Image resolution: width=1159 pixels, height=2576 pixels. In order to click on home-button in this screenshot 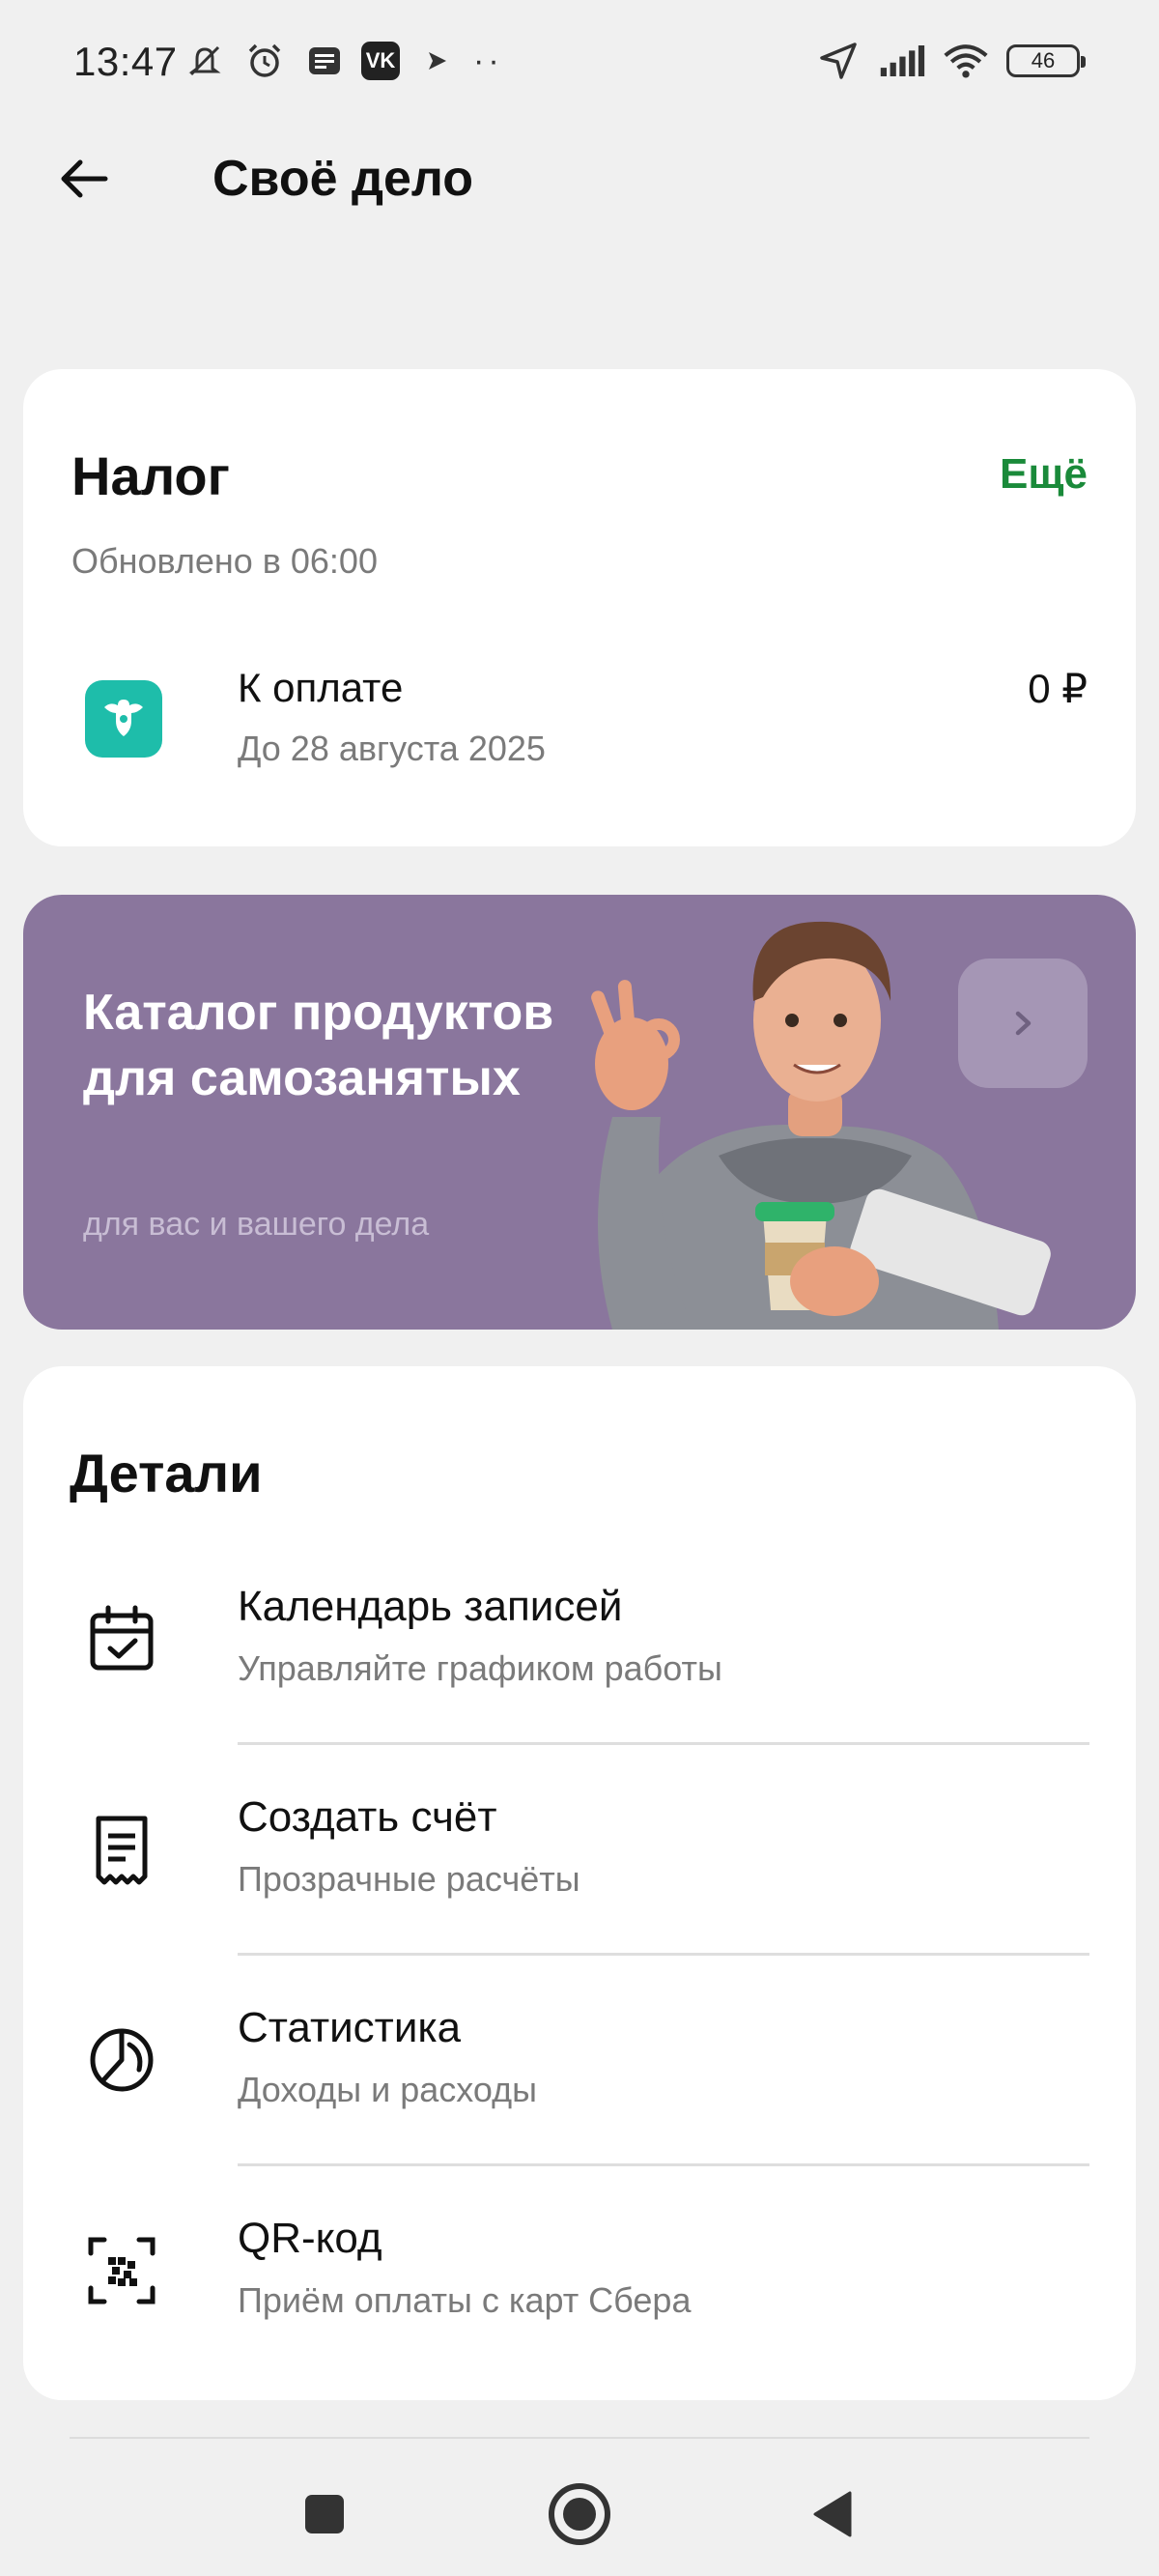, I will do `click(579, 2515)`.